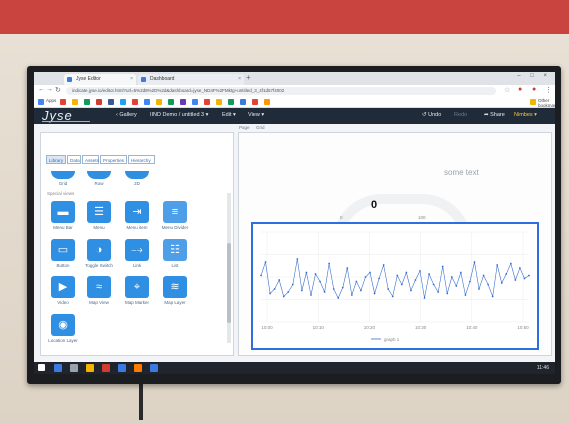 The image size is (569, 423). Describe the element at coordinates (534, 89) in the screenshot. I see `profile-icon: ●` at that location.